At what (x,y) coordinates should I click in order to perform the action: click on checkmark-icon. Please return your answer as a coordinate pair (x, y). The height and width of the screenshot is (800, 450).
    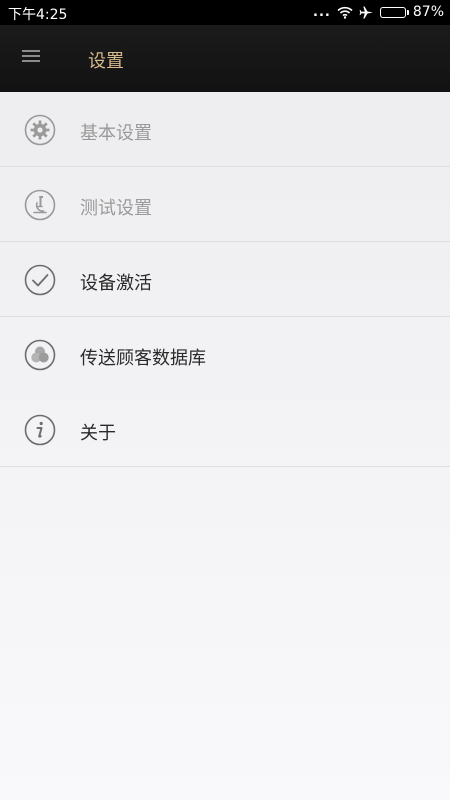
    Looking at the image, I should click on (40, 280).